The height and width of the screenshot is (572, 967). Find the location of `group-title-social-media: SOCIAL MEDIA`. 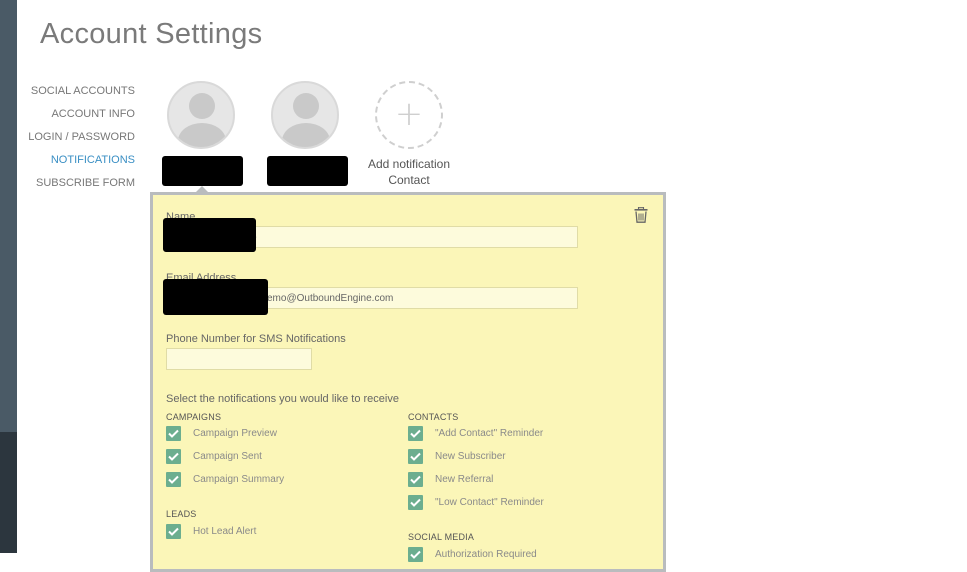

group-title-social-media: SOCIAL MEDIA is located at coordinates (441, 537).